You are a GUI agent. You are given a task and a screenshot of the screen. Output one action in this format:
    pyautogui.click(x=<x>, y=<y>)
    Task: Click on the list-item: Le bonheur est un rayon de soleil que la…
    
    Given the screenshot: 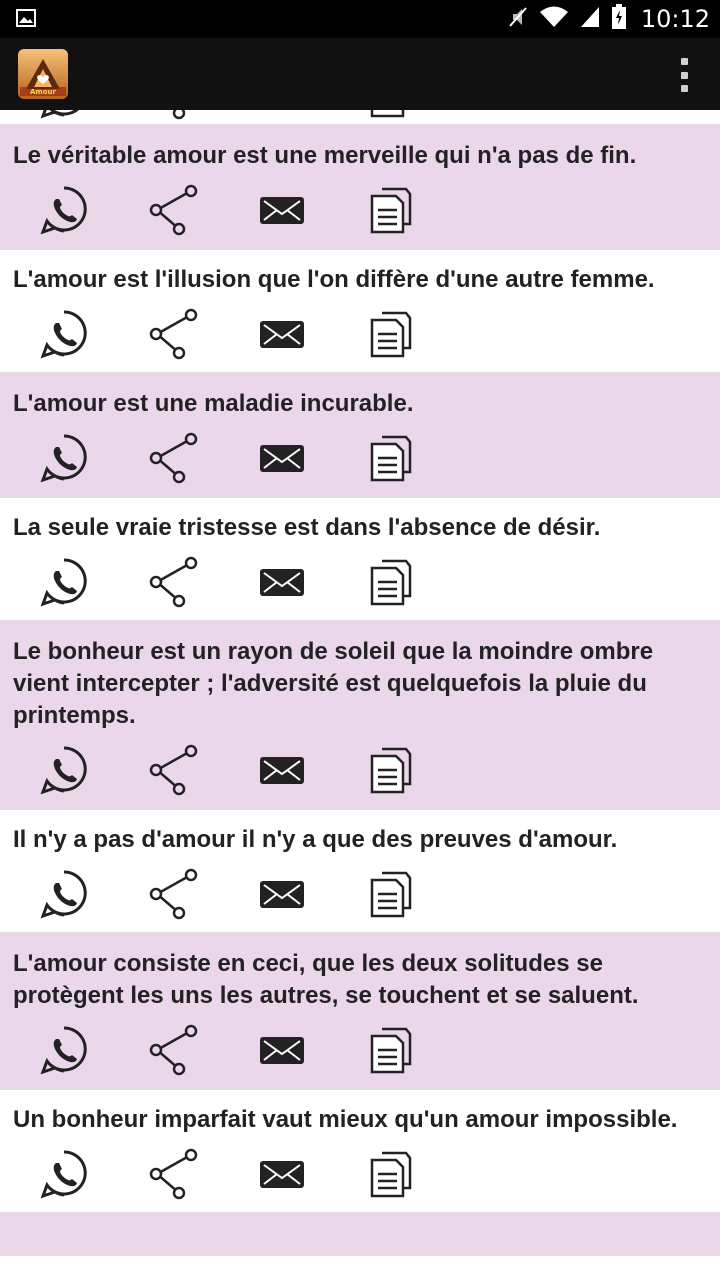 What is the action you would take?
    pyautogui.click(x=360, y=716)
    